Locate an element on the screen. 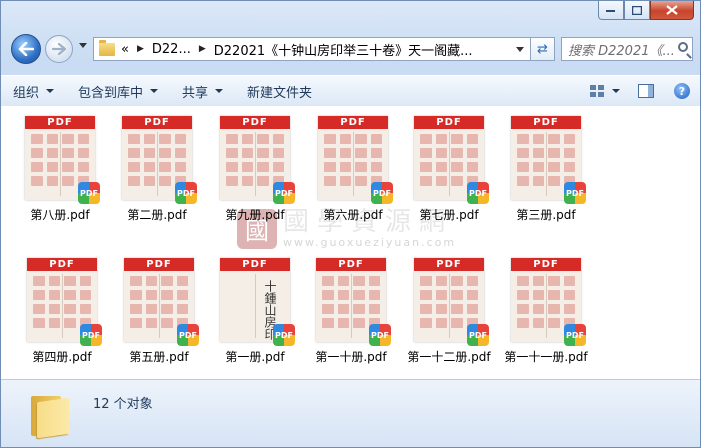 The width and height of the screenshot is (701, 448). file-item: PDF PDF 第一十二册.pdf is located at coordinates (449, 311).